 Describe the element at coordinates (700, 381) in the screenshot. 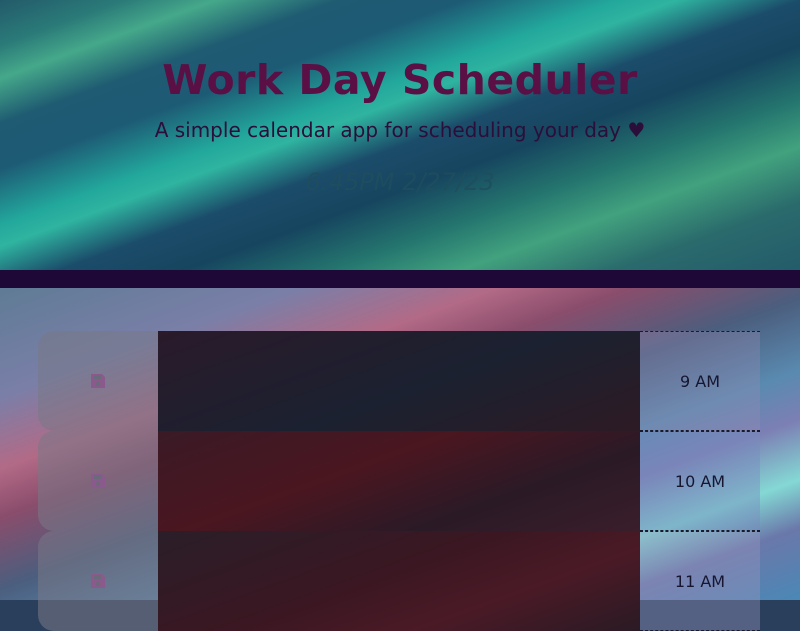

I see `hour-label: 9 AM` at that location.